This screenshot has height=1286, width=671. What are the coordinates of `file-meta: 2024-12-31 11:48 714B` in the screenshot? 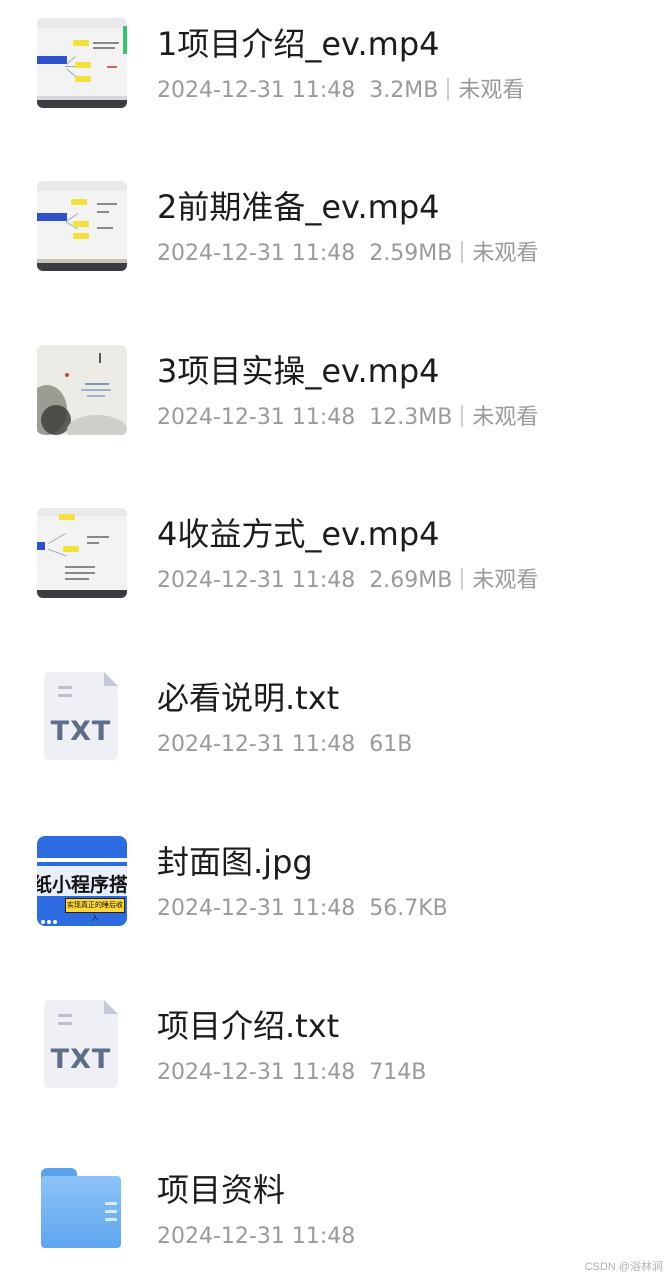 It's located at (291, 1073).